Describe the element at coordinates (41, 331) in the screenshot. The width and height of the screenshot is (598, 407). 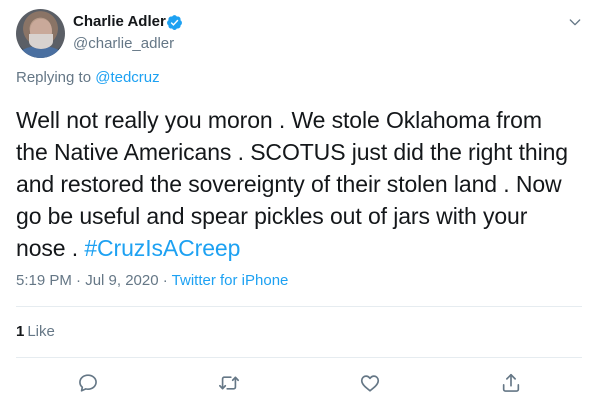
I see `like-label: Like` at that location.